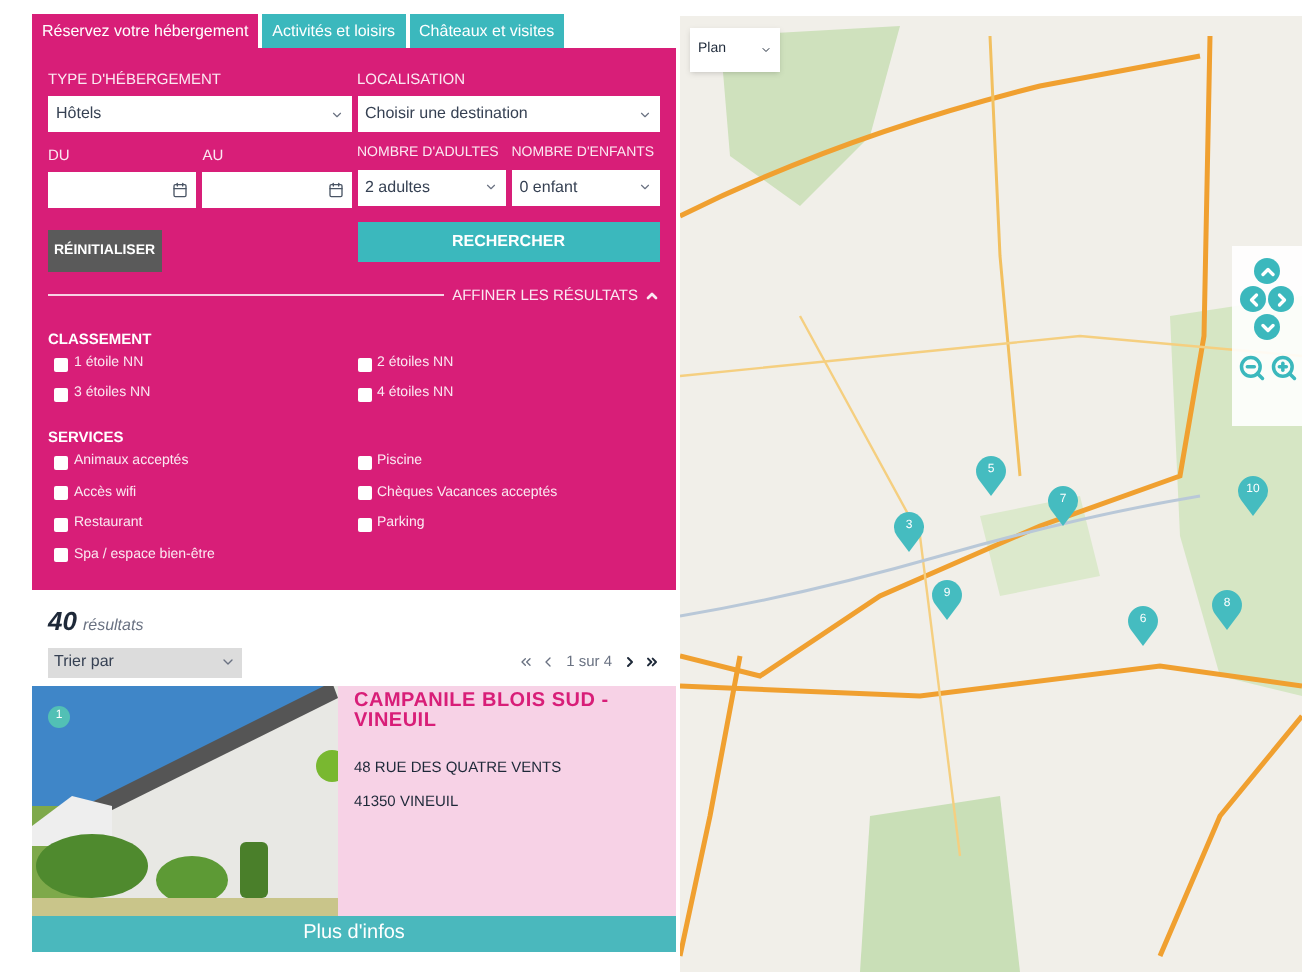  What do you see at coordinates (630, 662) in the screenshot?
I see `next-page-icon` at bounding box center [630, 662].